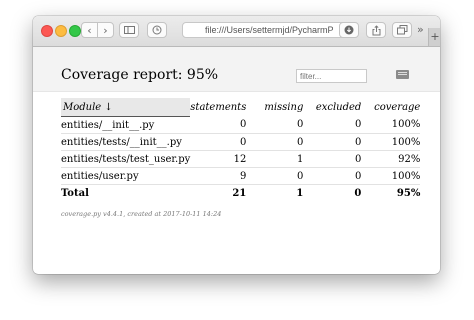 Image resolution: width=474 pixels, height=320 pixels. What do you see at coordinates (408, 193) in the screenshot?
I see `total-coverage-cell: 95%` at bounding box center [408, 193].